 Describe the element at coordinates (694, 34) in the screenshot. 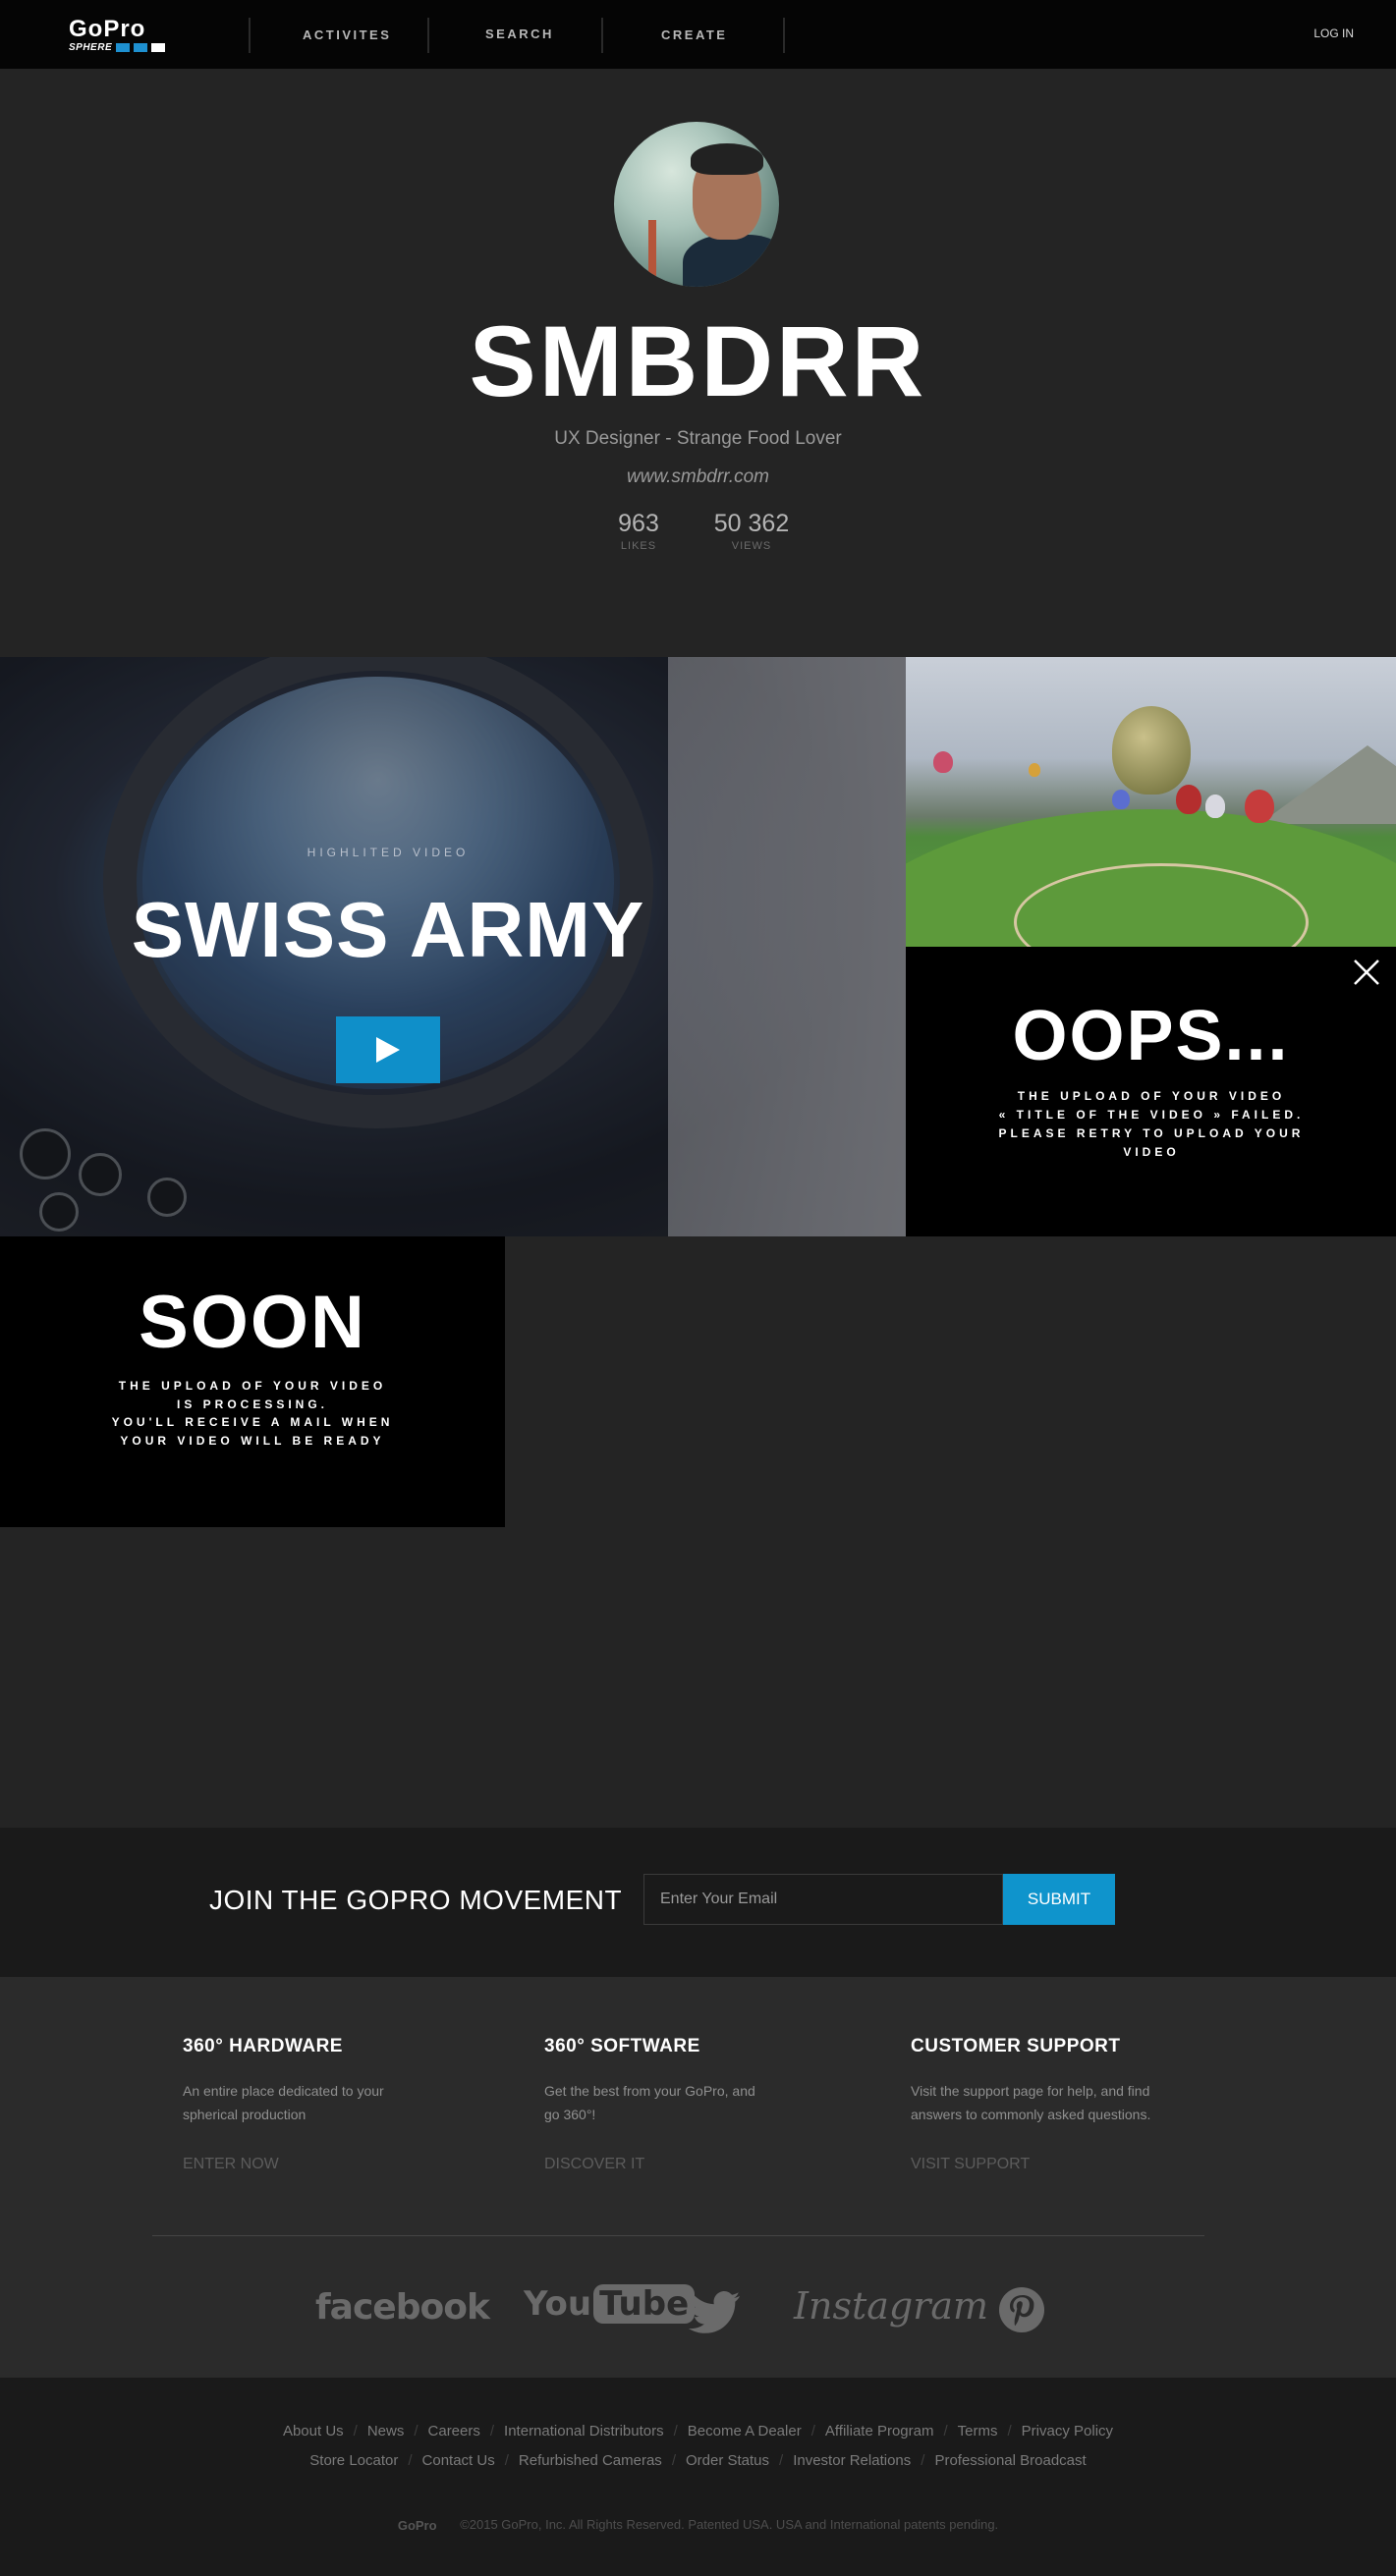

I see `nav-item-create: CREATE` at that location.